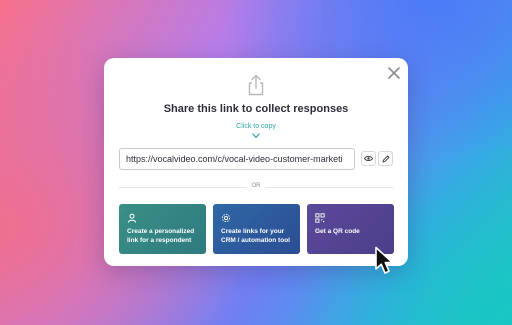 The image size is (512, 325). I want to click on preview-button, so click(368, 158).